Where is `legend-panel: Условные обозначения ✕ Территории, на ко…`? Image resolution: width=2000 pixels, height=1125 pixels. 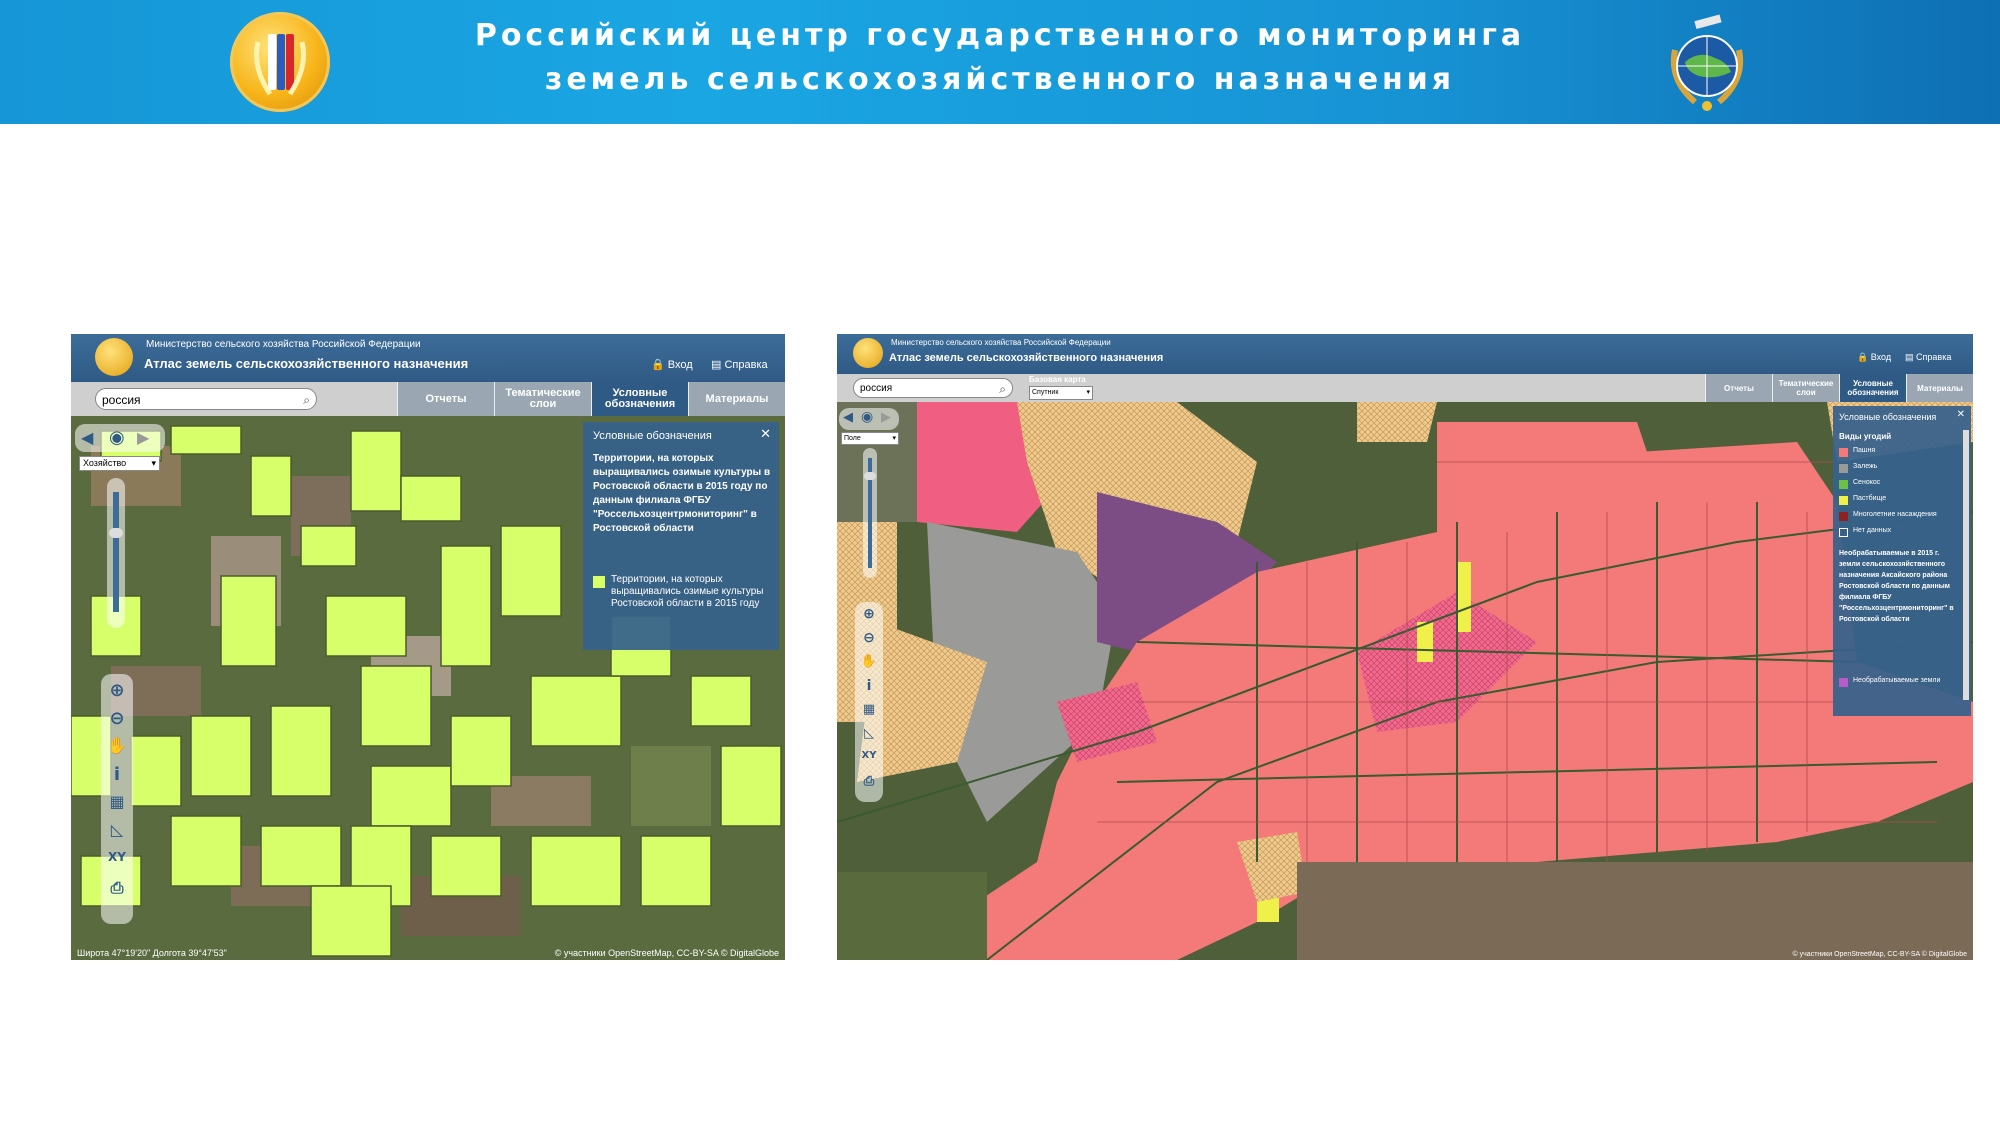
legend-panel: Условные обозначения ✕ Территории, на ко… is located at coordinates (681, 536).